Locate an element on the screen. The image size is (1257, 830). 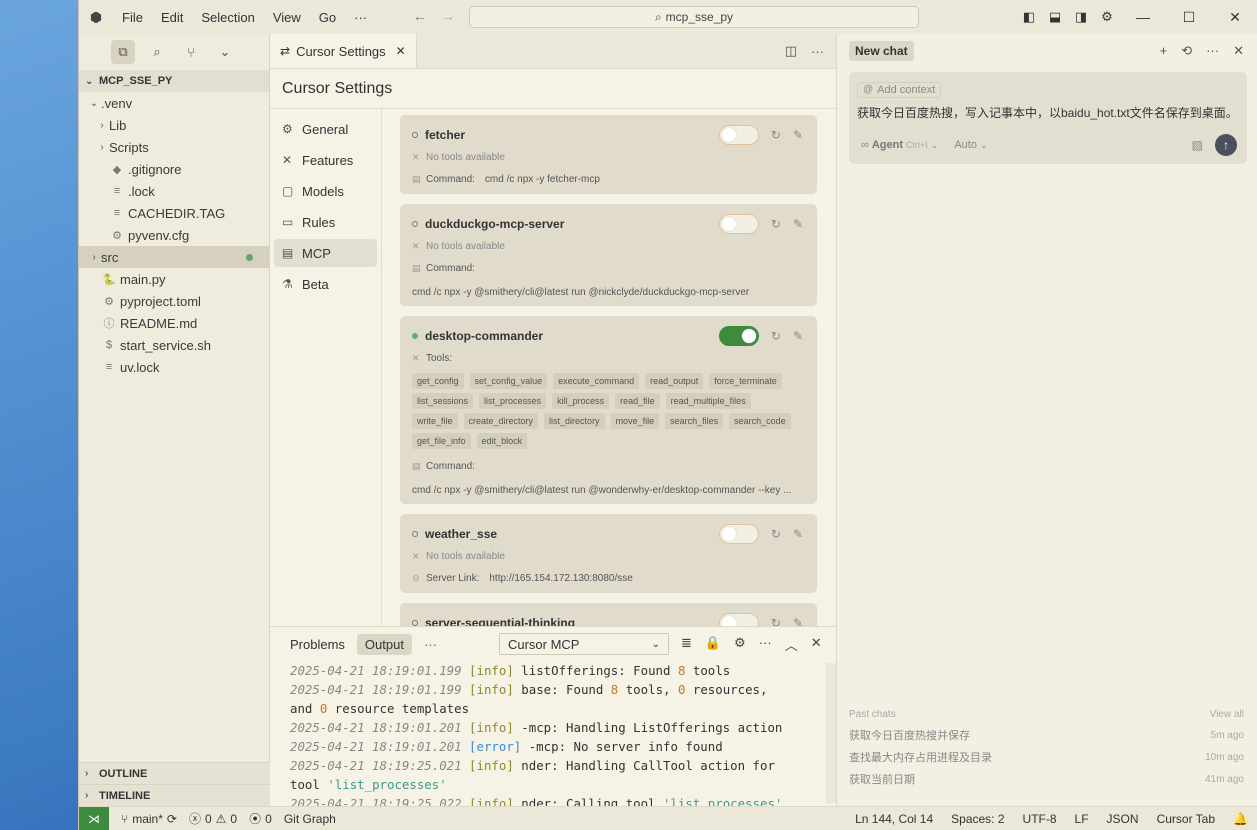
file-item: ⚙ pyproject.toml is located at coordinates (174, 301).